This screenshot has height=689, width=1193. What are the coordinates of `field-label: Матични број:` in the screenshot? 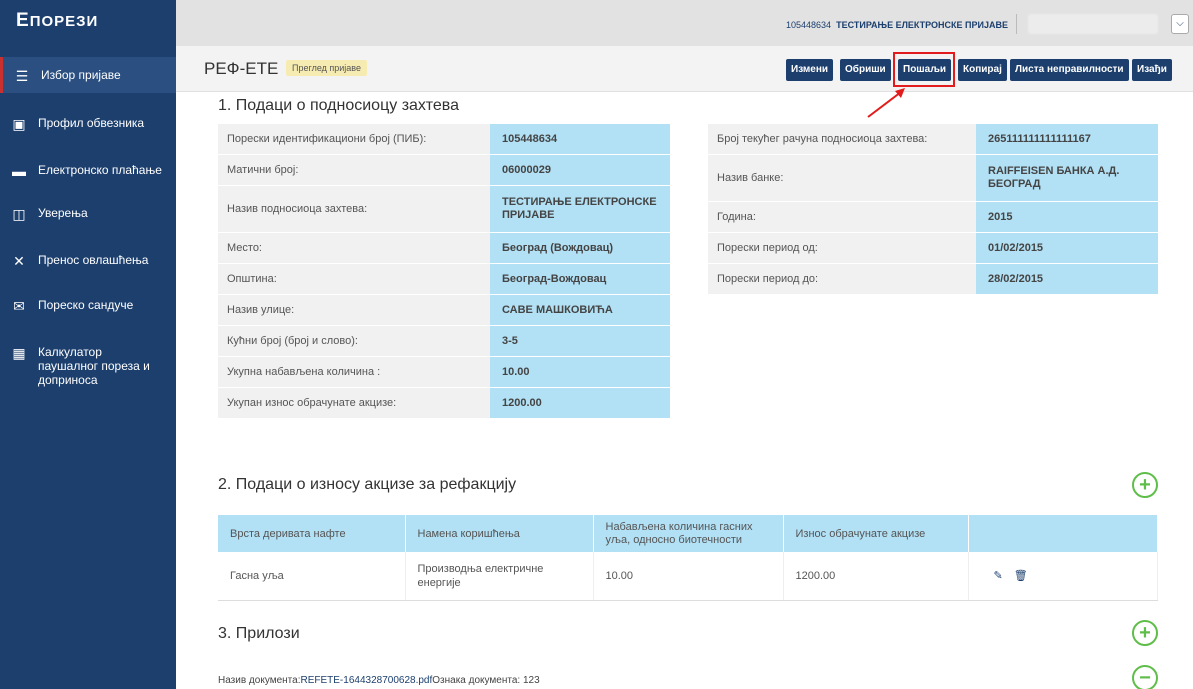 It's located at (354, 170).